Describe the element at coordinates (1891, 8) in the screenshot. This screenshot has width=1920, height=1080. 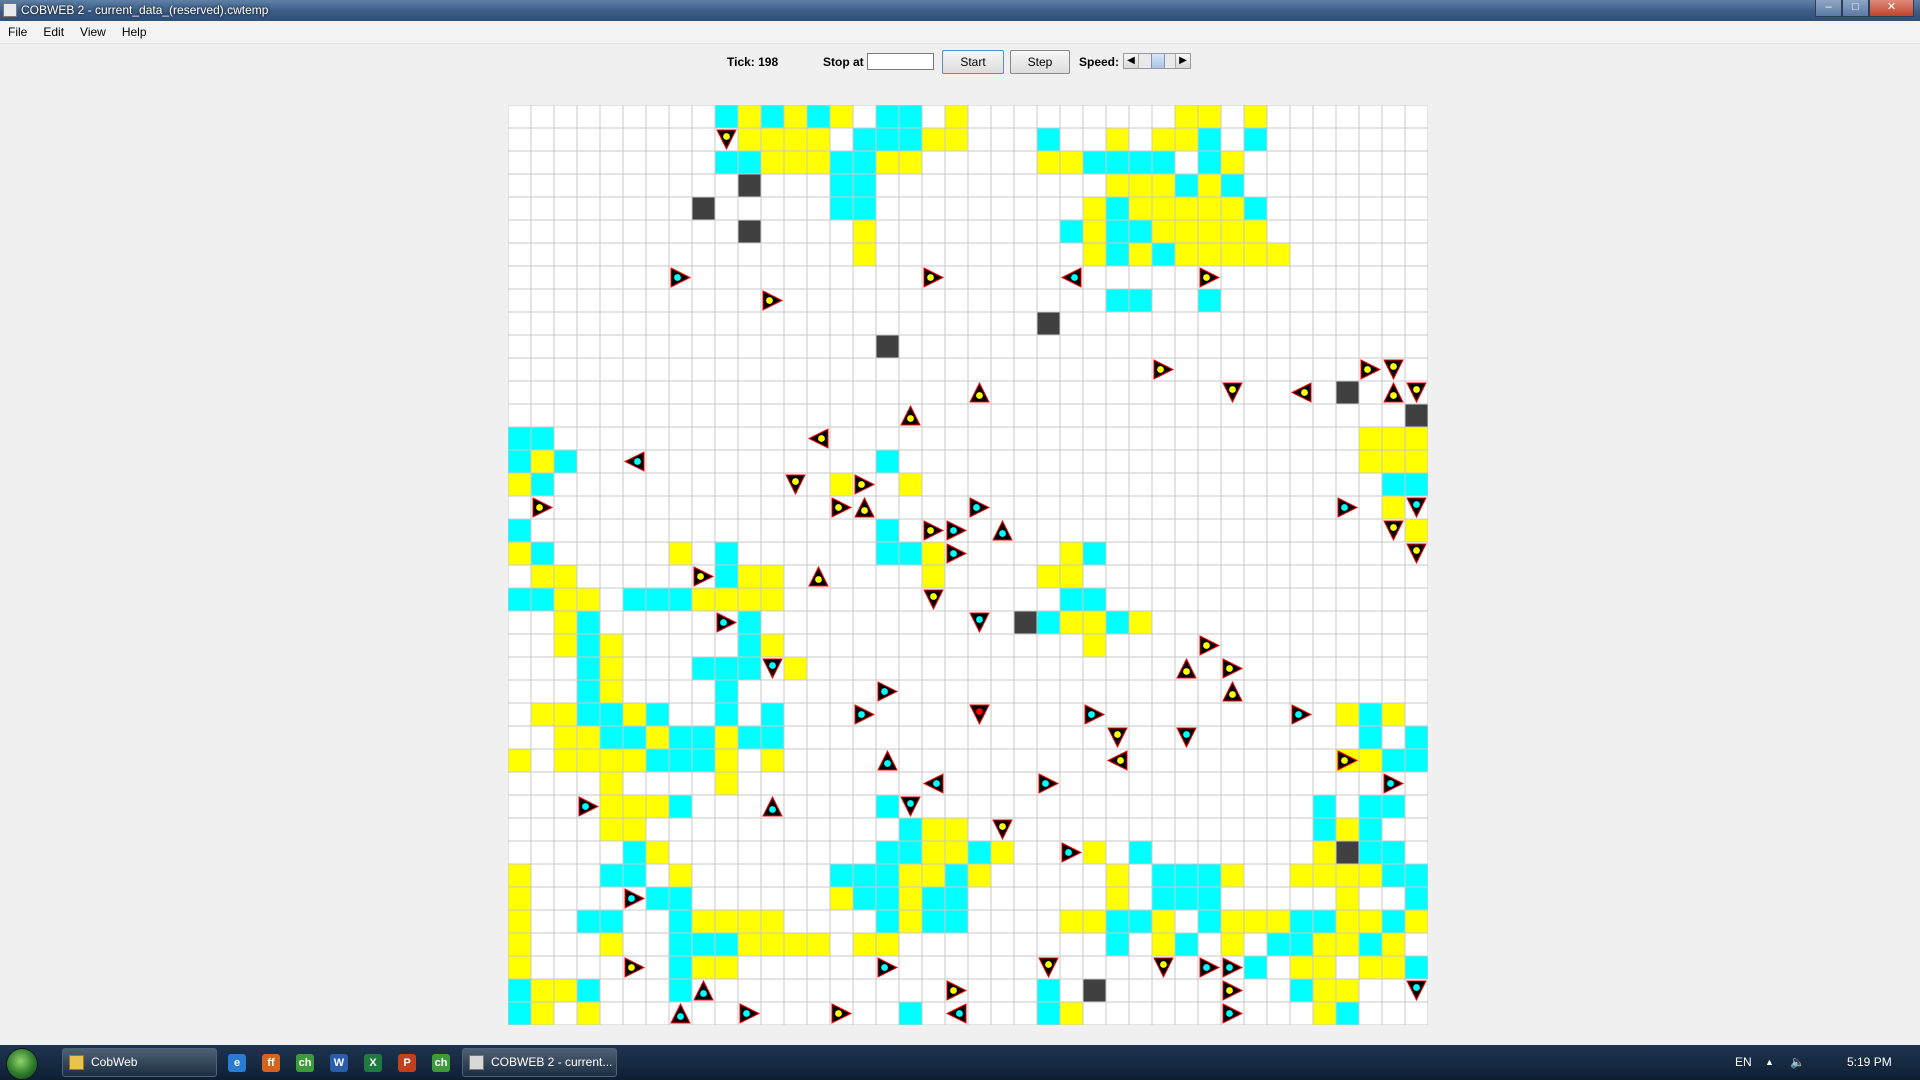
I see `close-button: ✕` at that location.